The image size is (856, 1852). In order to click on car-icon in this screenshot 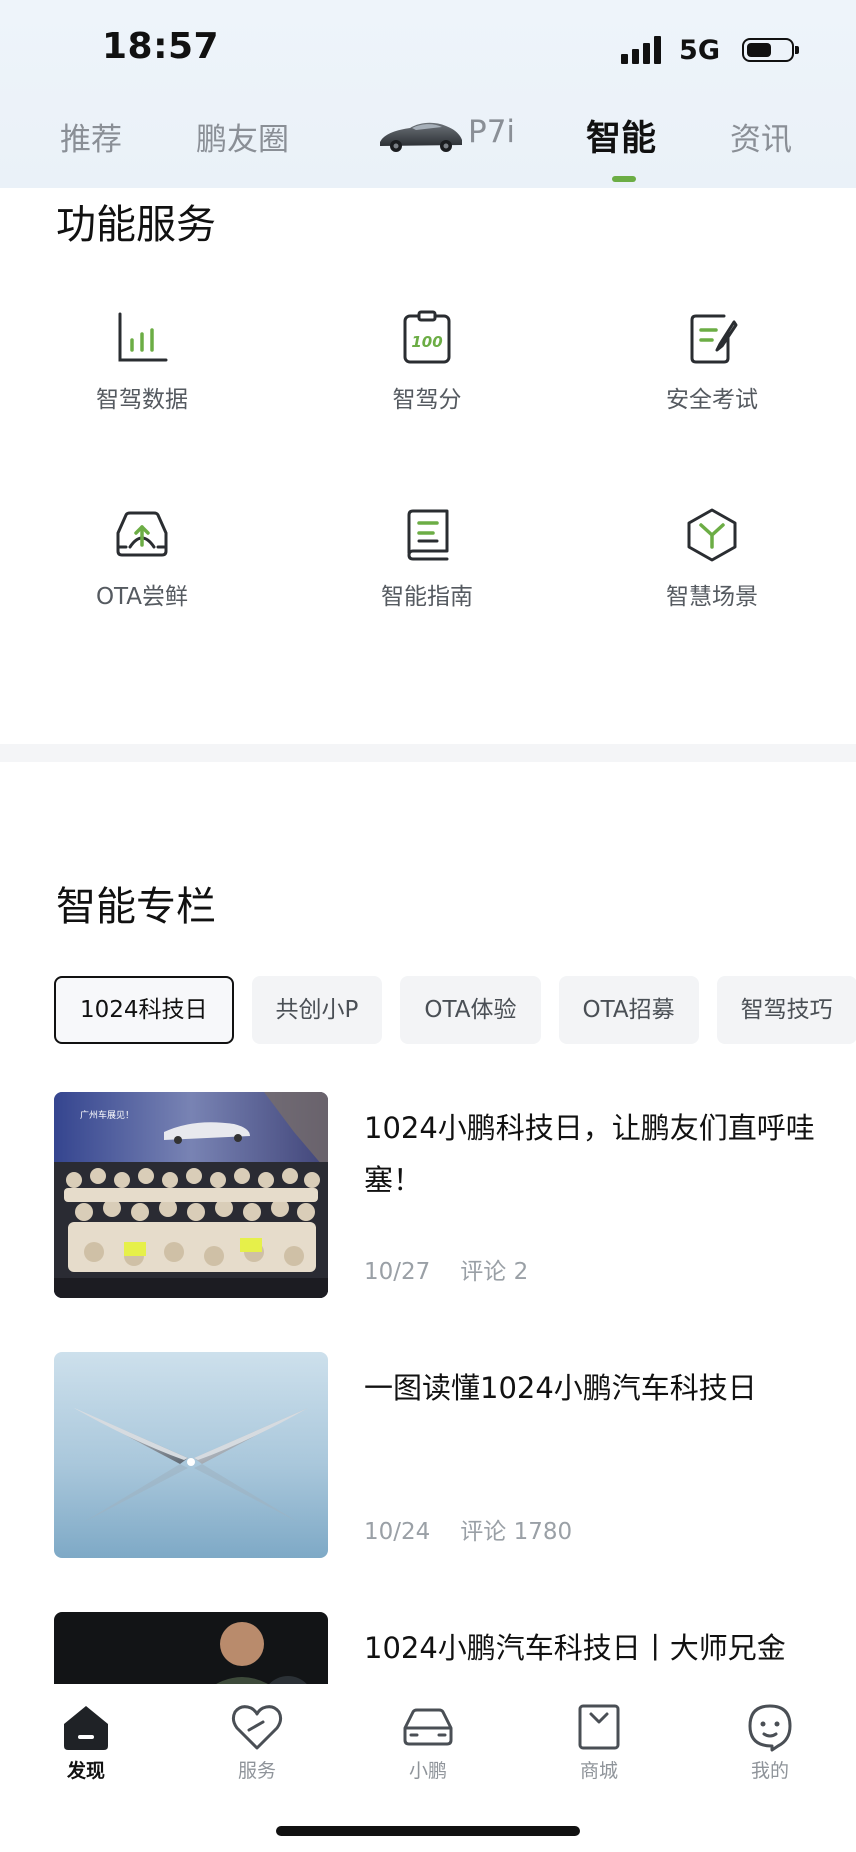, I will do `click(428, 1727)`.